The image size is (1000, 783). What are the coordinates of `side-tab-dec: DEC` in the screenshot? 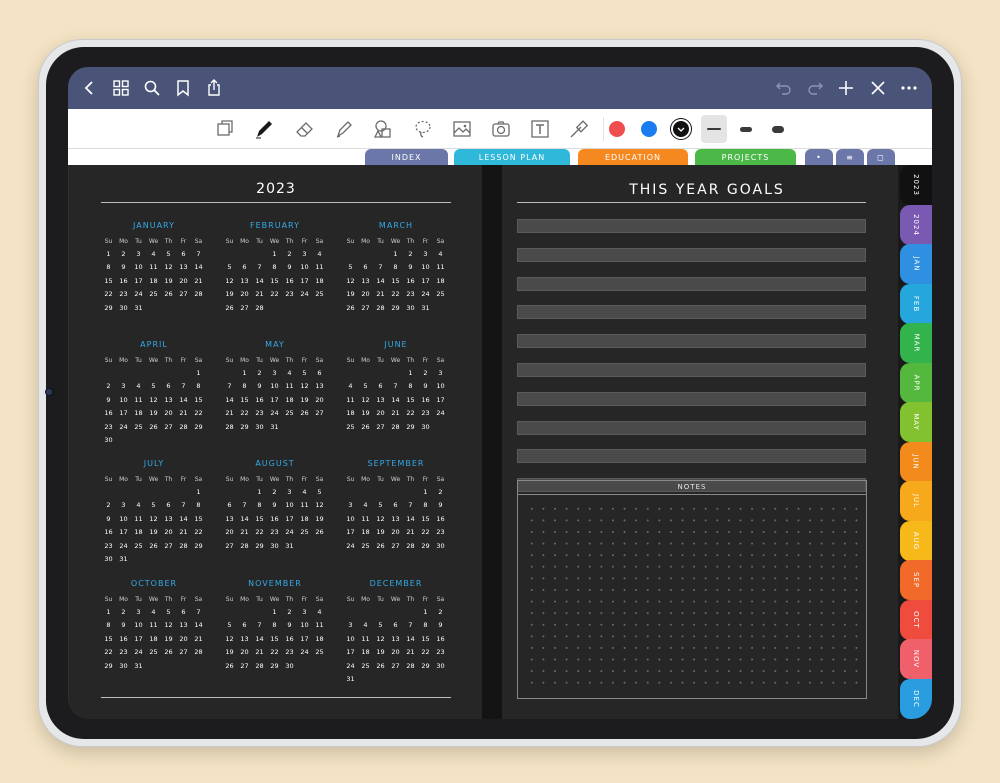 It's located at (916, 698).